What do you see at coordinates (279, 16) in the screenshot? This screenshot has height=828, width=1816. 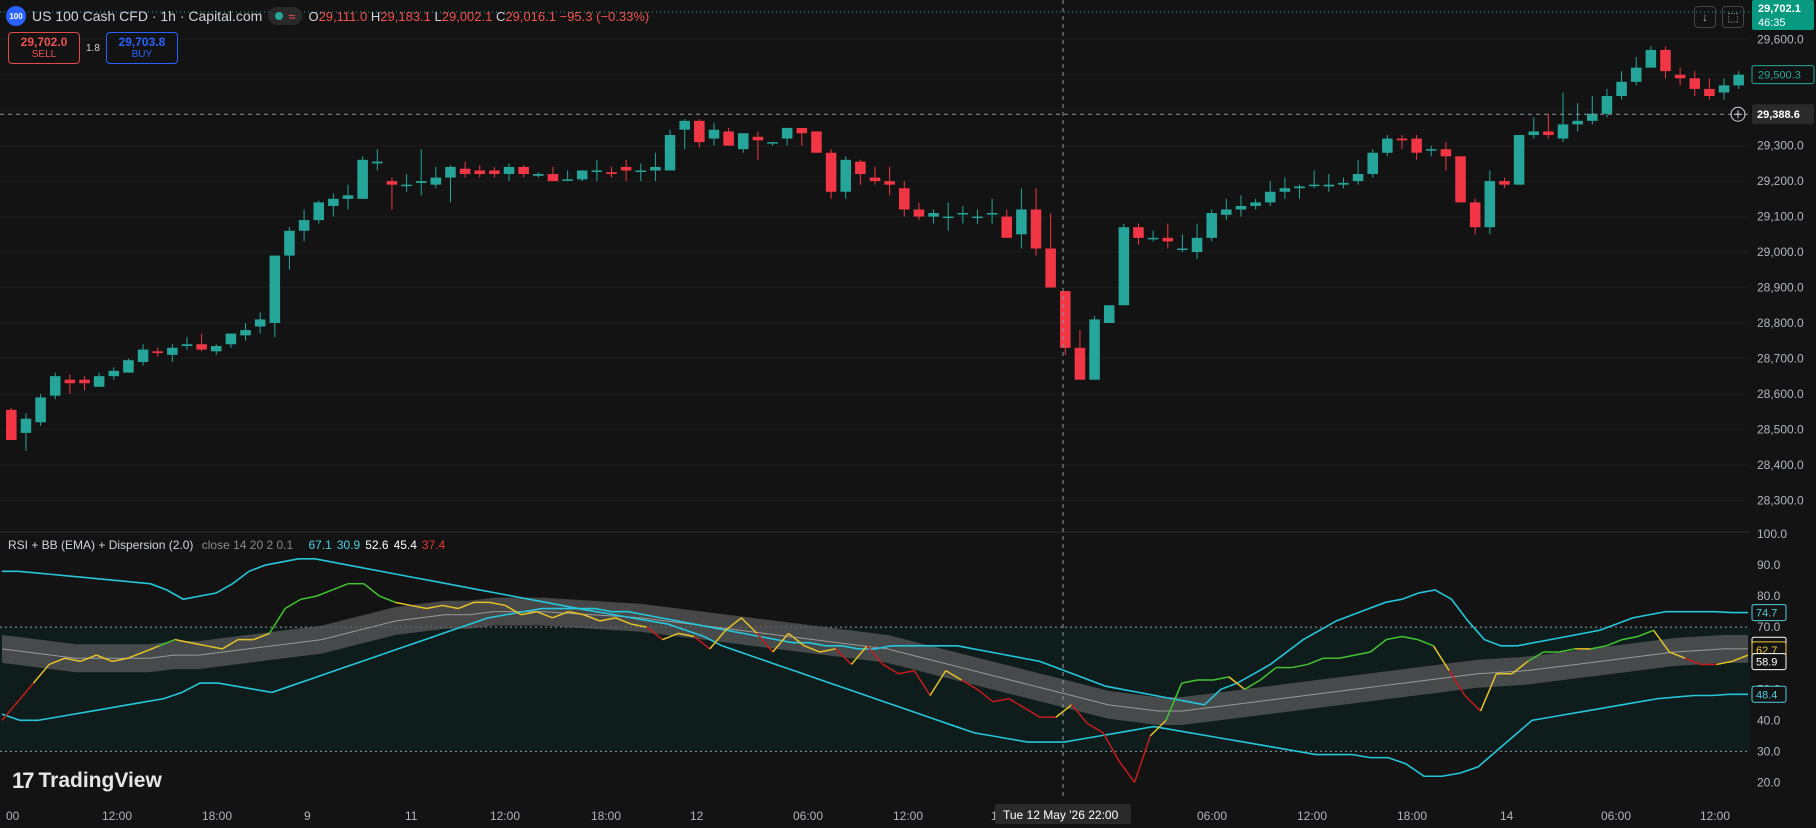 I see `market-open-icon` at bounding box center [279, 16].